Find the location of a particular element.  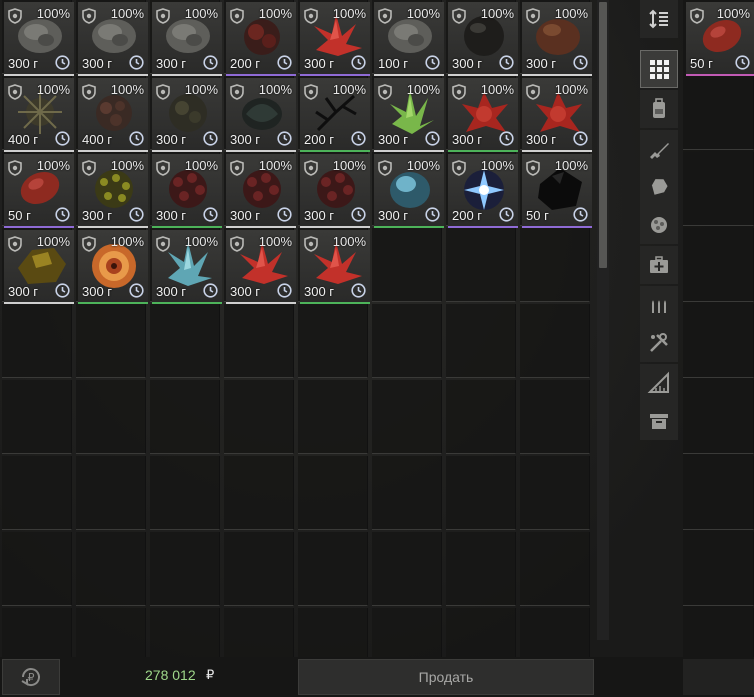

category-artifact-button is located at coordinates (659, 225).